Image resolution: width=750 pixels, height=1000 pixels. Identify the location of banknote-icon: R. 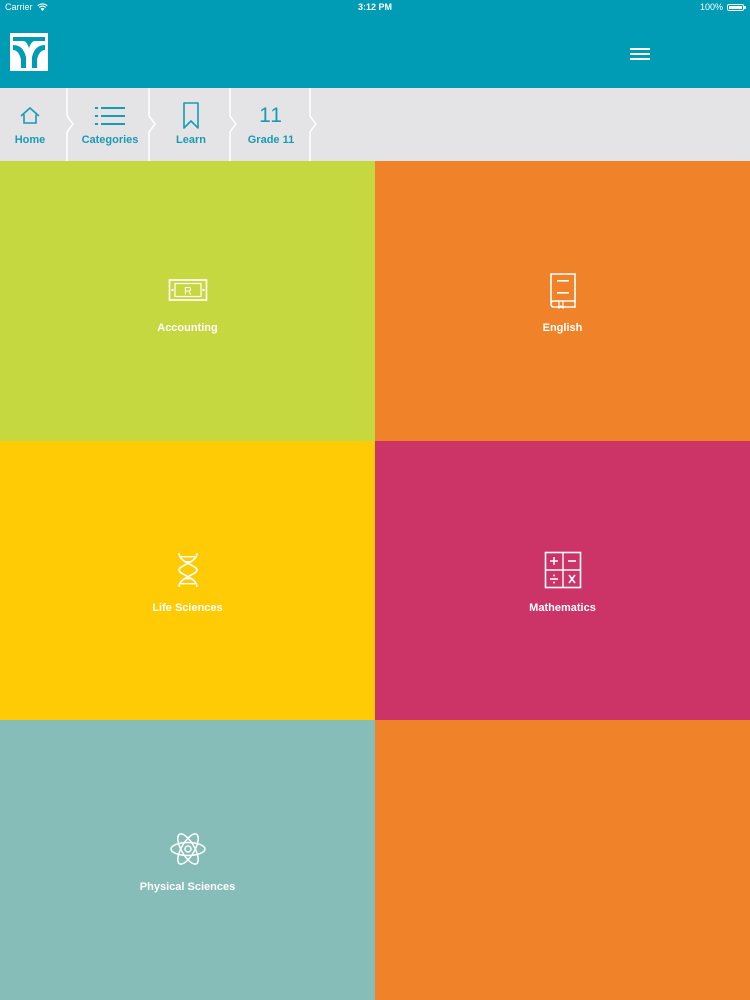
(187, 290).